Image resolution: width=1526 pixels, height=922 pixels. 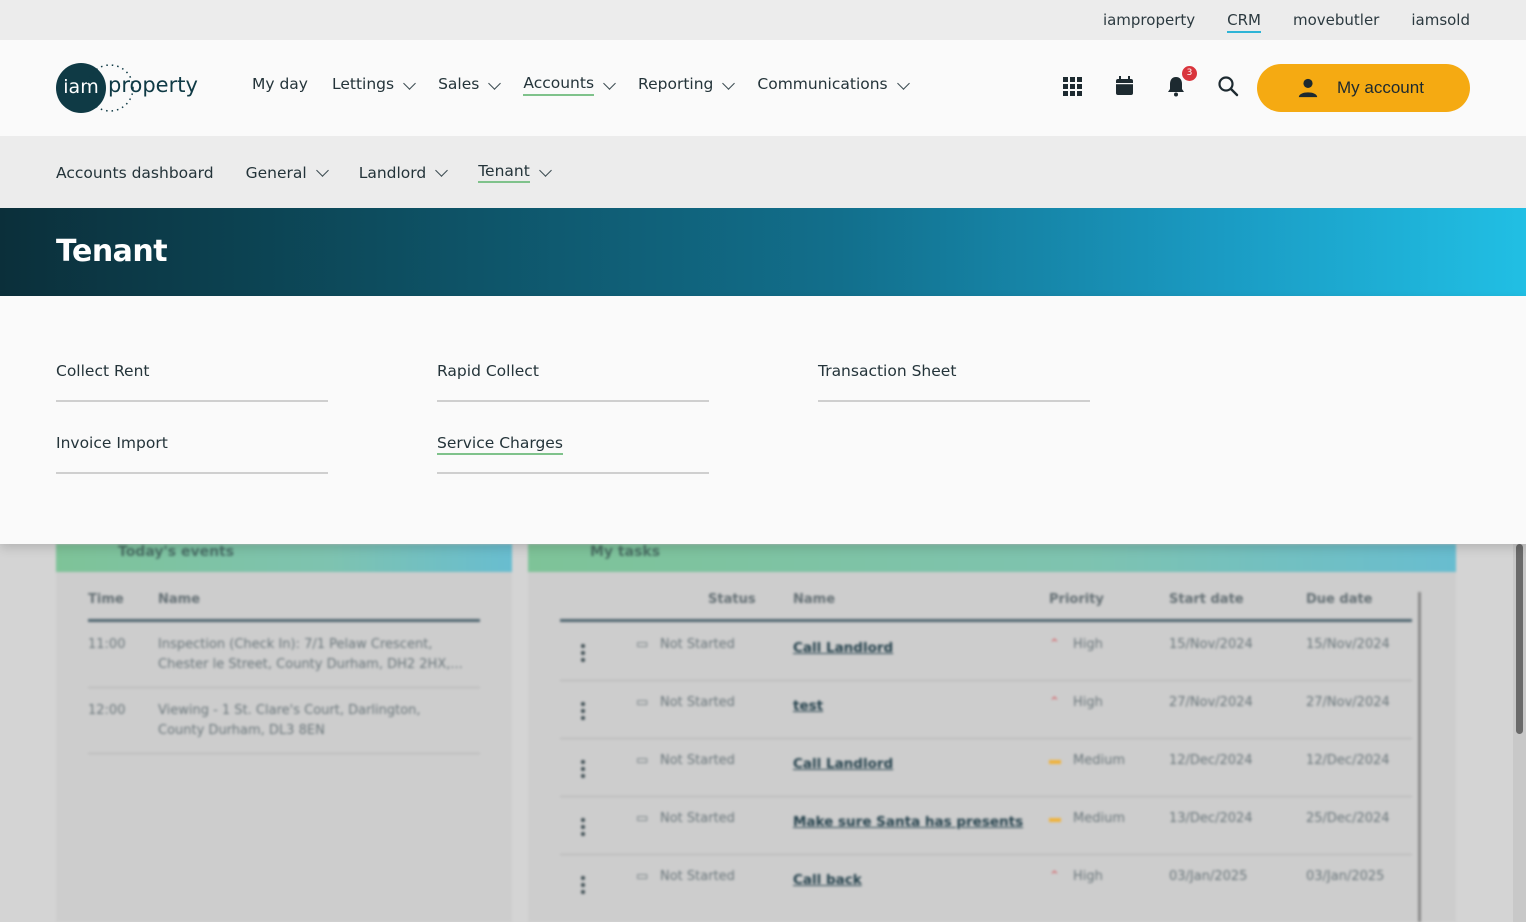 I want to click on brand-link-crm: CRM, so click(x=1244, y=20).